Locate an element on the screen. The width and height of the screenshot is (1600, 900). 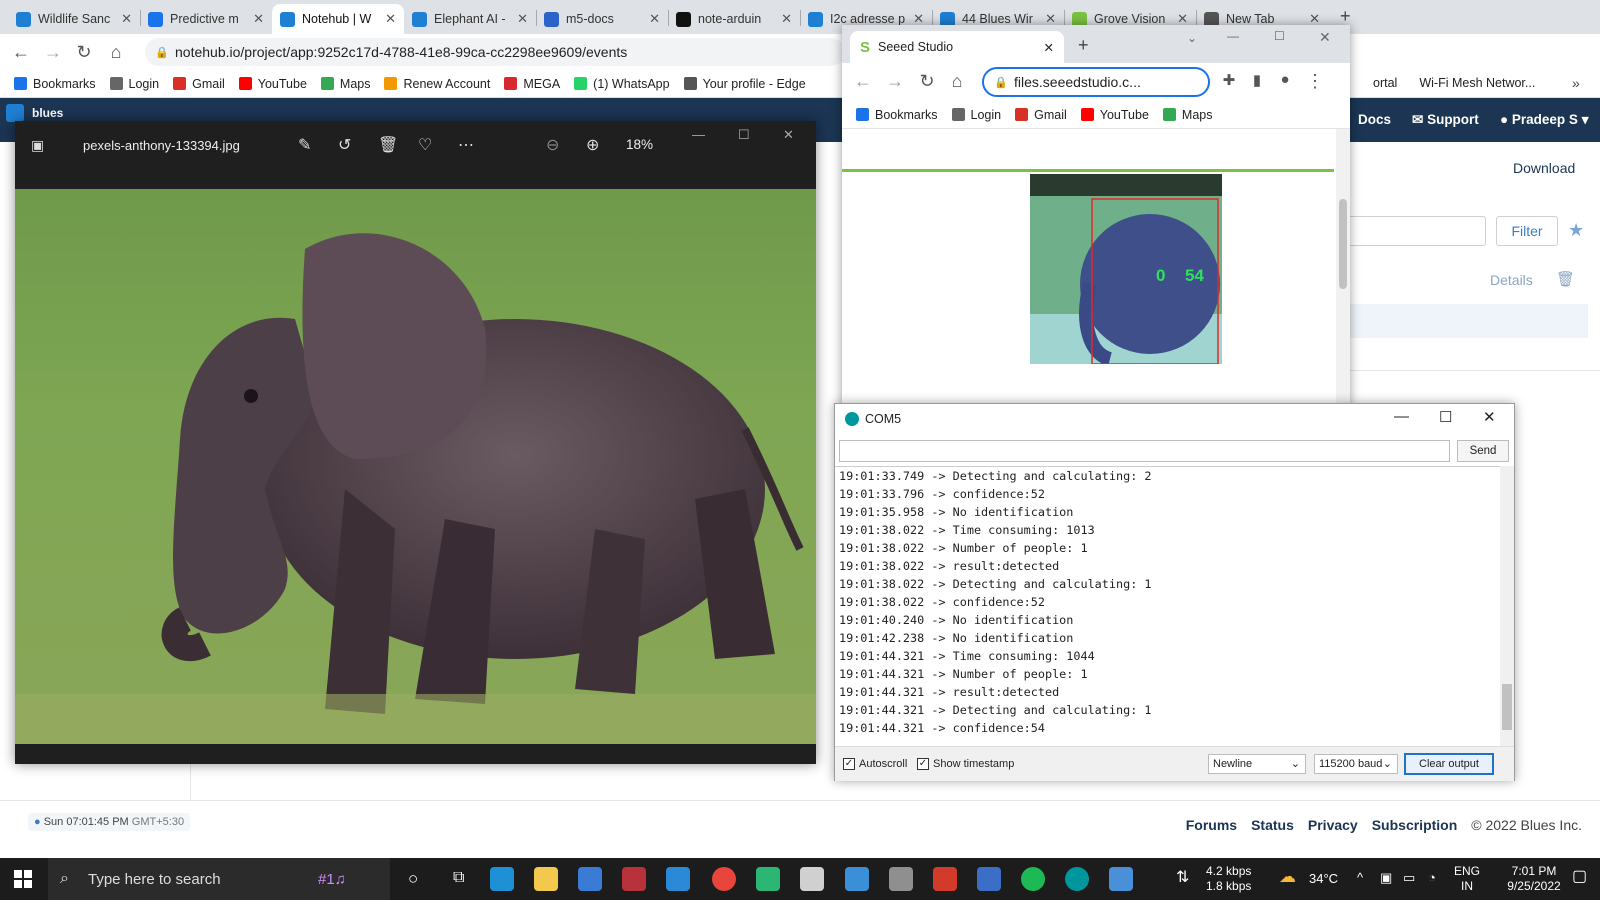
bookmark-7: (1) WhatsApp is located at coordinates (622, 84).